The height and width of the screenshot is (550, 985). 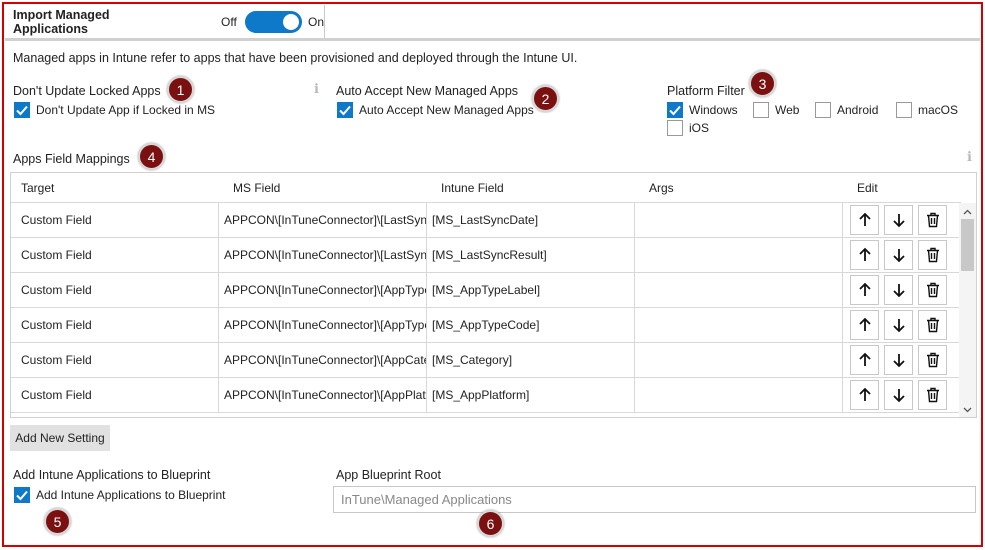 I want to click on platform-windows-row: Windows, so click(x=702, y=110).